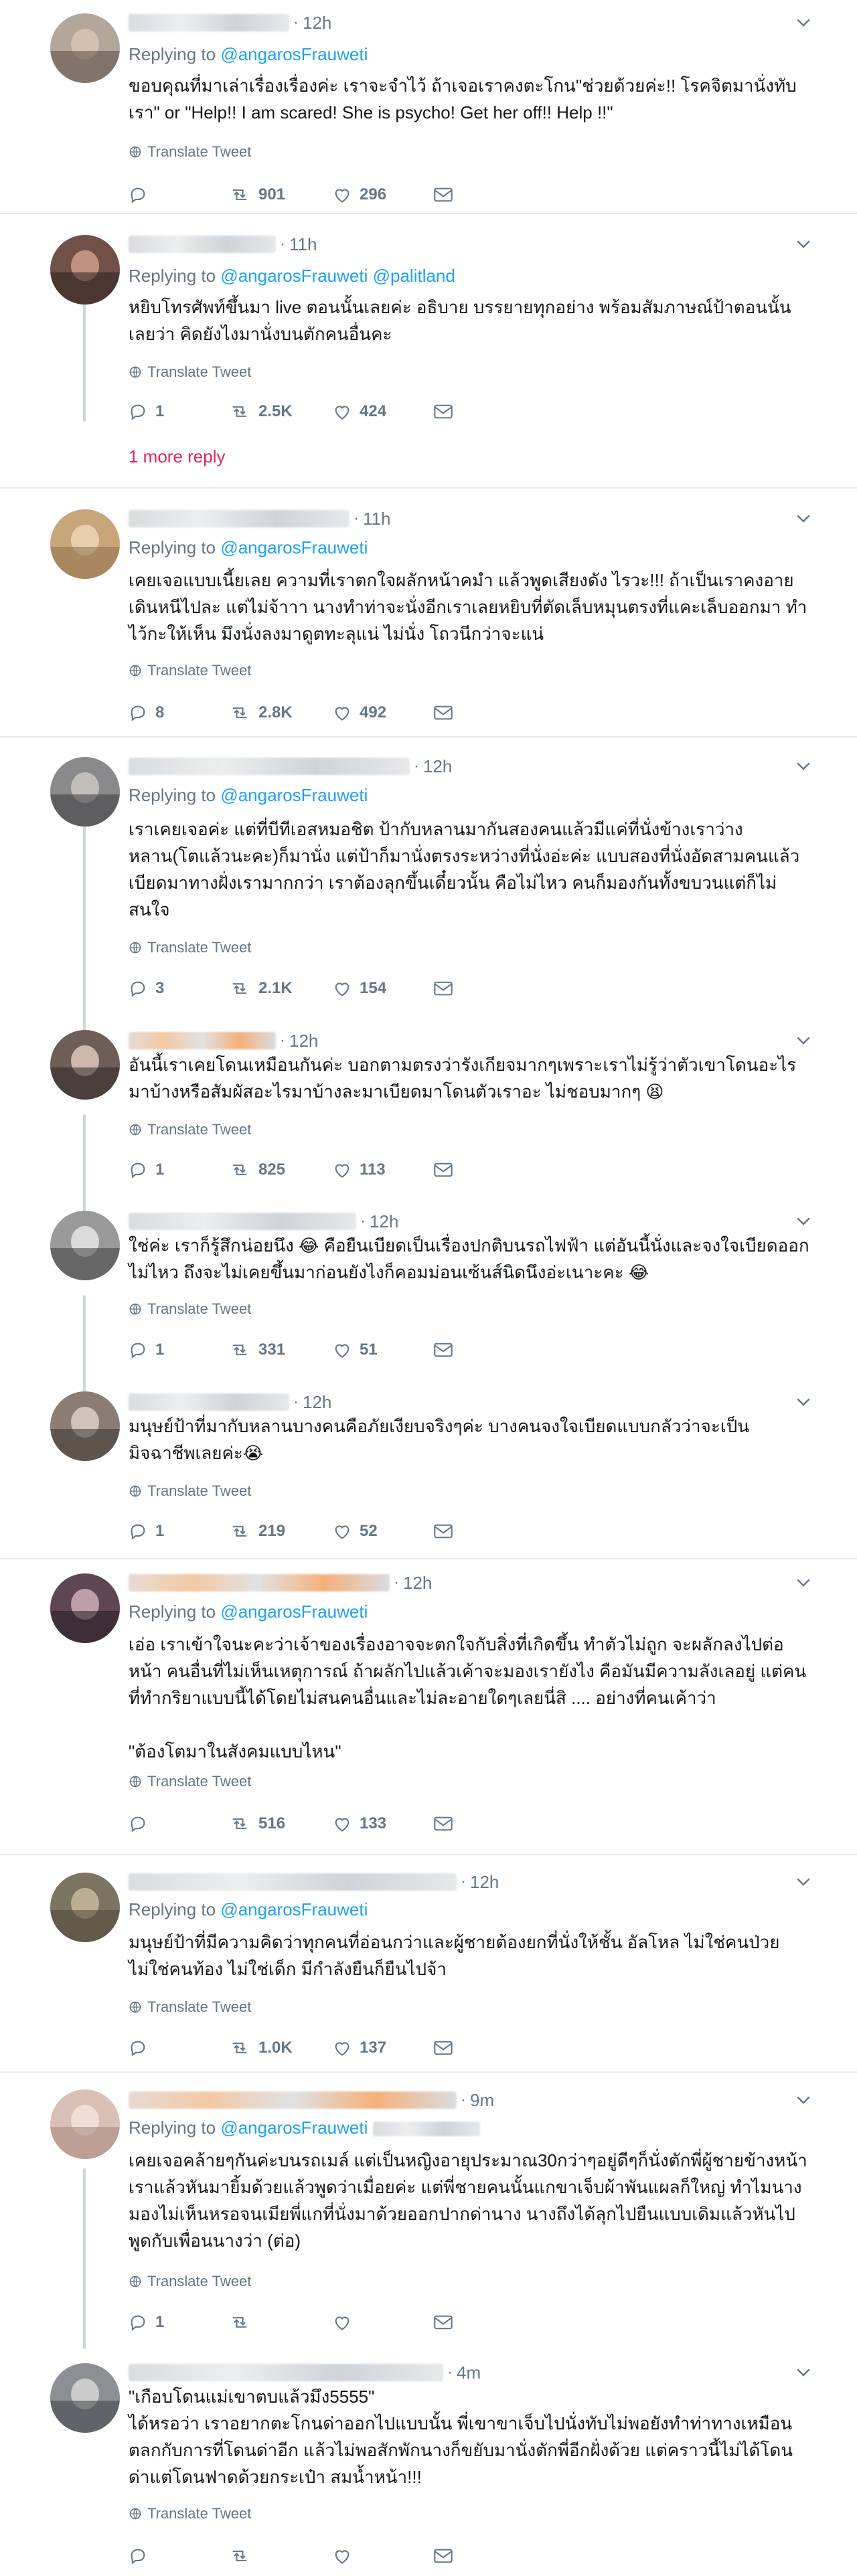 The height and width of the screenshot is (2576, 857). I want to click on like-button: 113, so click(383, 1170).